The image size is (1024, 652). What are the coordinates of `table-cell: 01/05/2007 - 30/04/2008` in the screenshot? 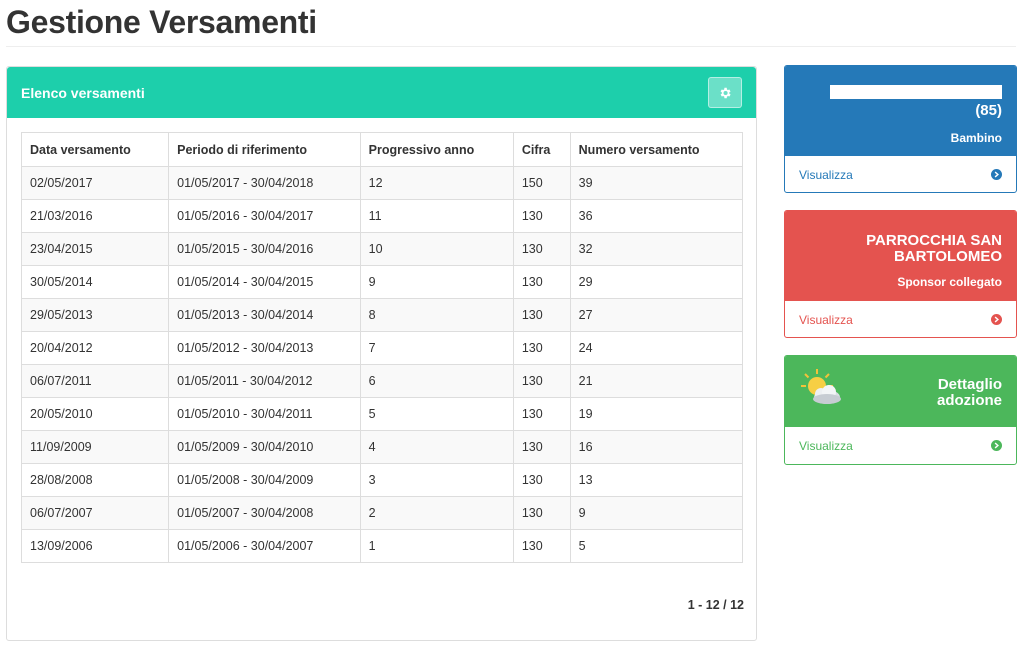 It's located at (264, 513).